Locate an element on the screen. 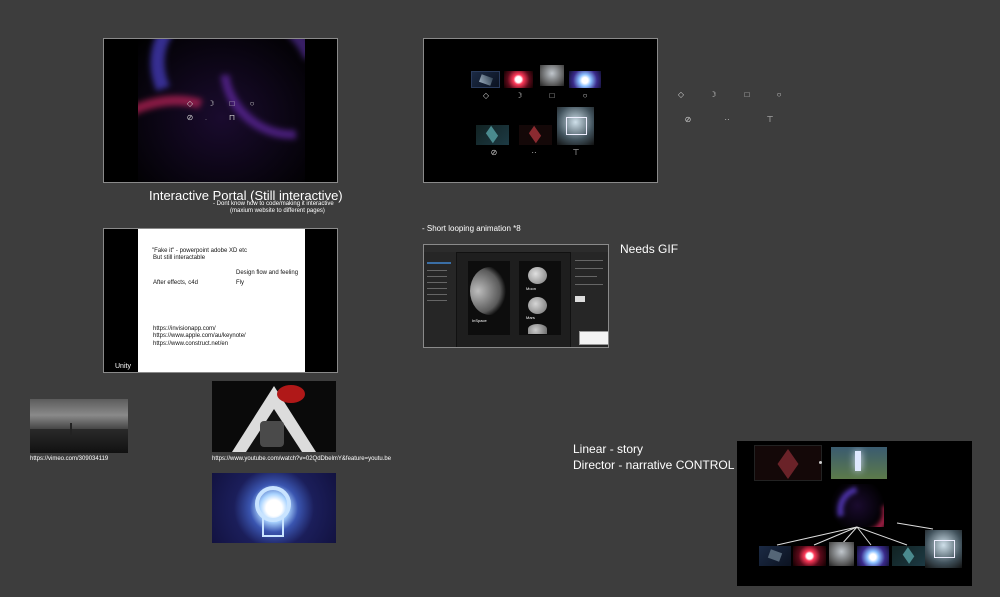 This screenshot has height=597, width=1000. menu-crescent-icon: ☽ is located at coordinates (519, 96).